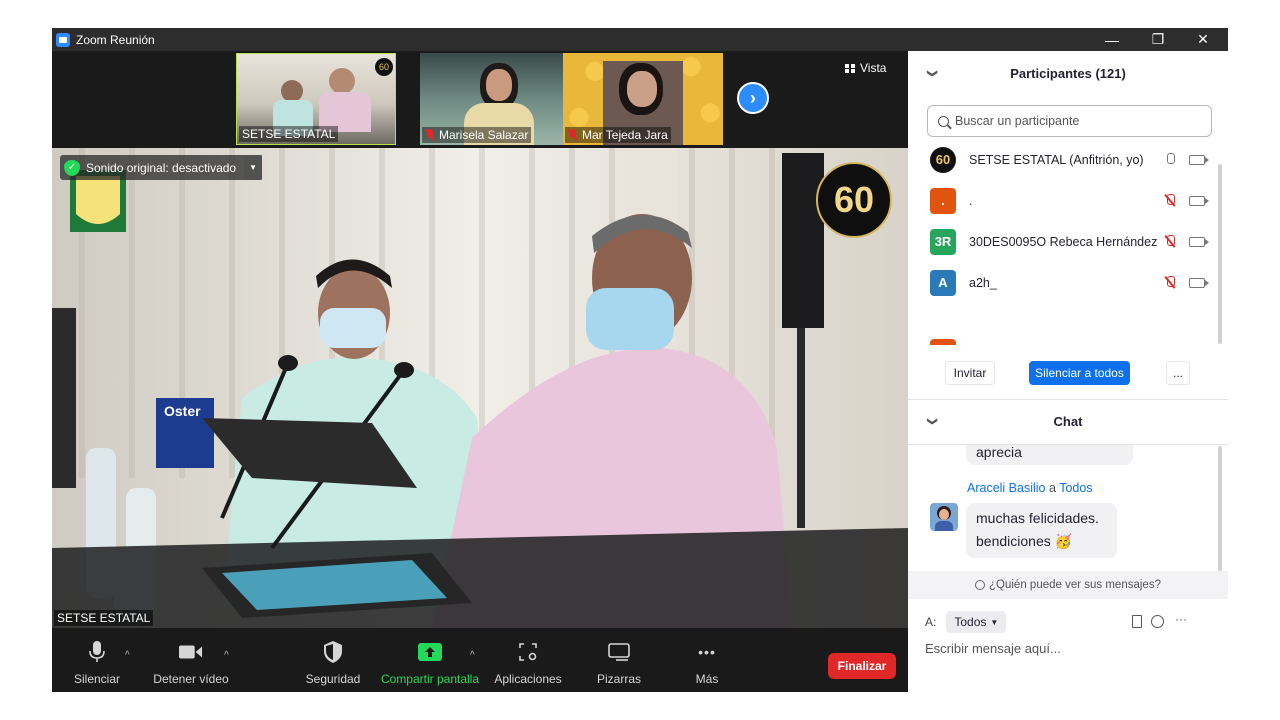 Image resolution: width=1280 pixels, height=720 pixels. Describe the element at coordinates (1026, 73) in the screenshot. I see `participants-header: ❯ Participantes (121)` at that location.